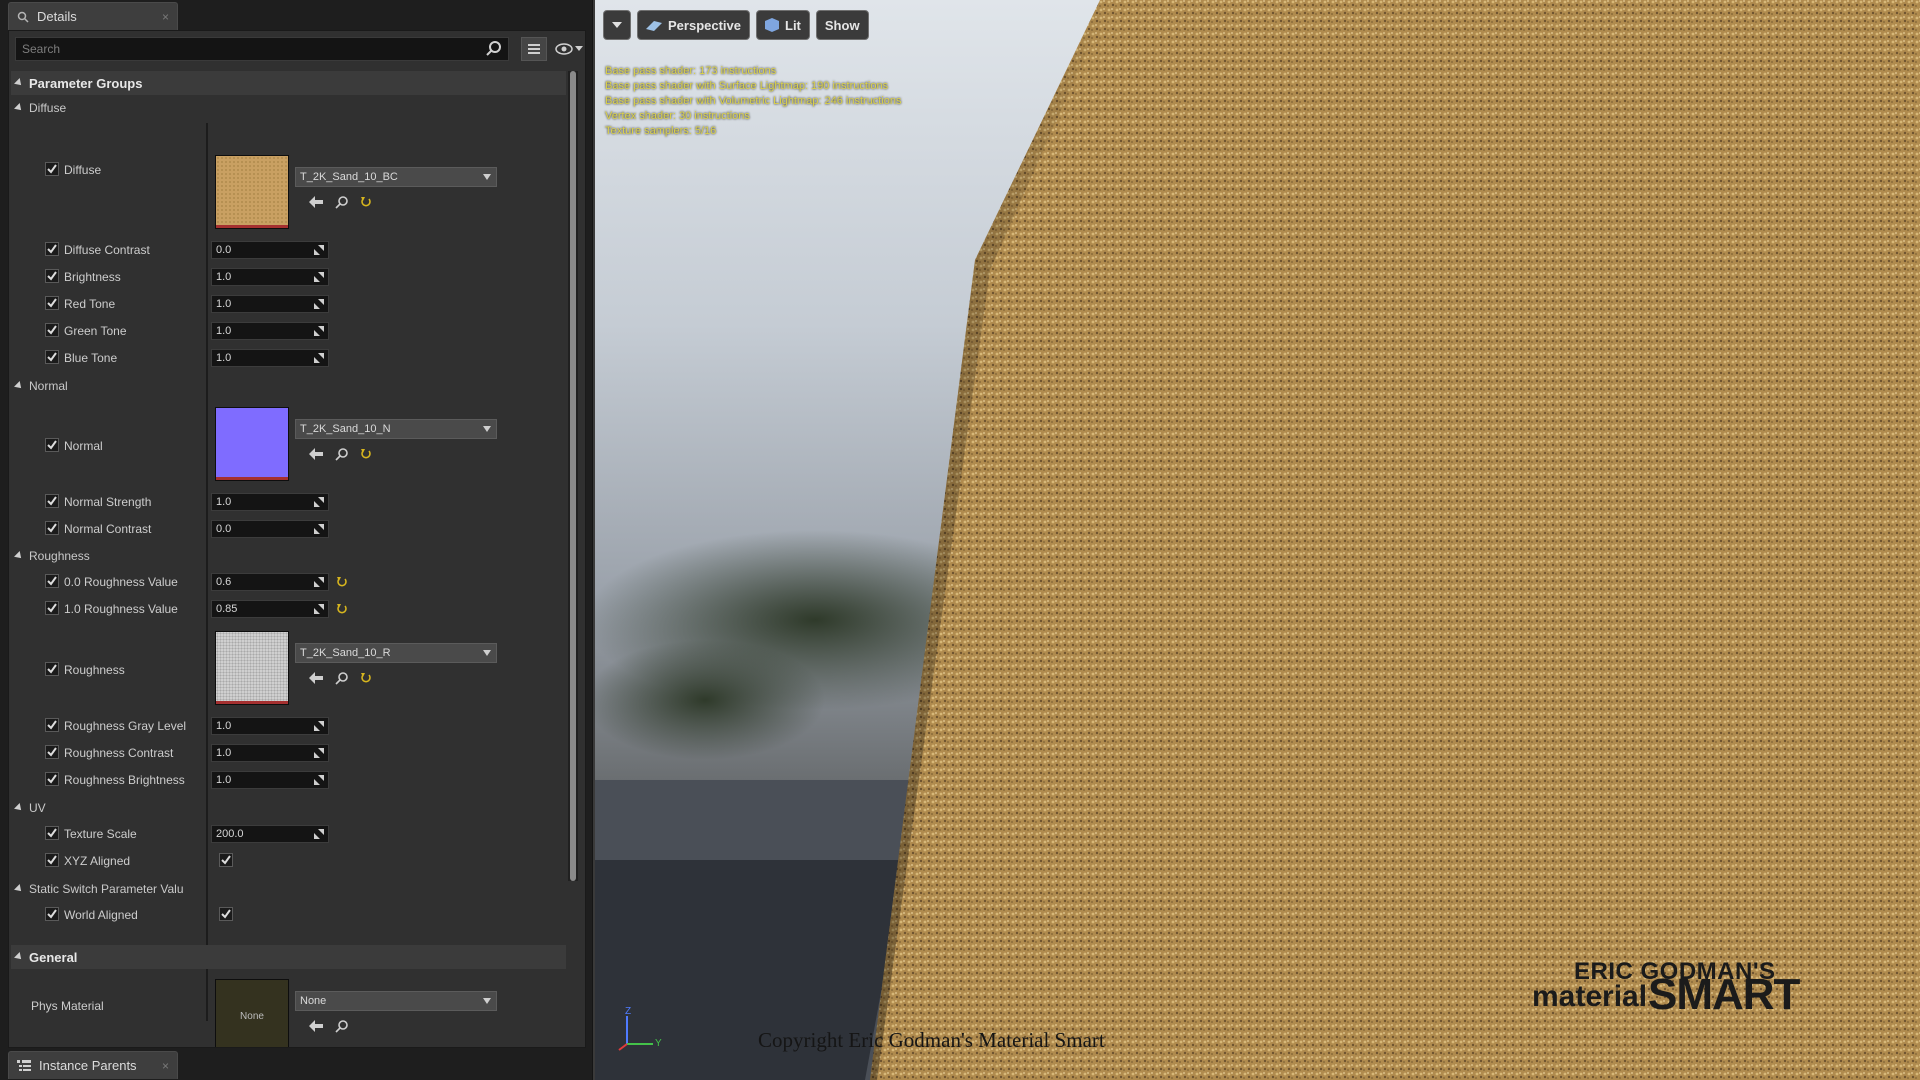 The width and height of the screenshot is (1920, 1080). I want to click on lit-button: Lit, so click(783, 25).